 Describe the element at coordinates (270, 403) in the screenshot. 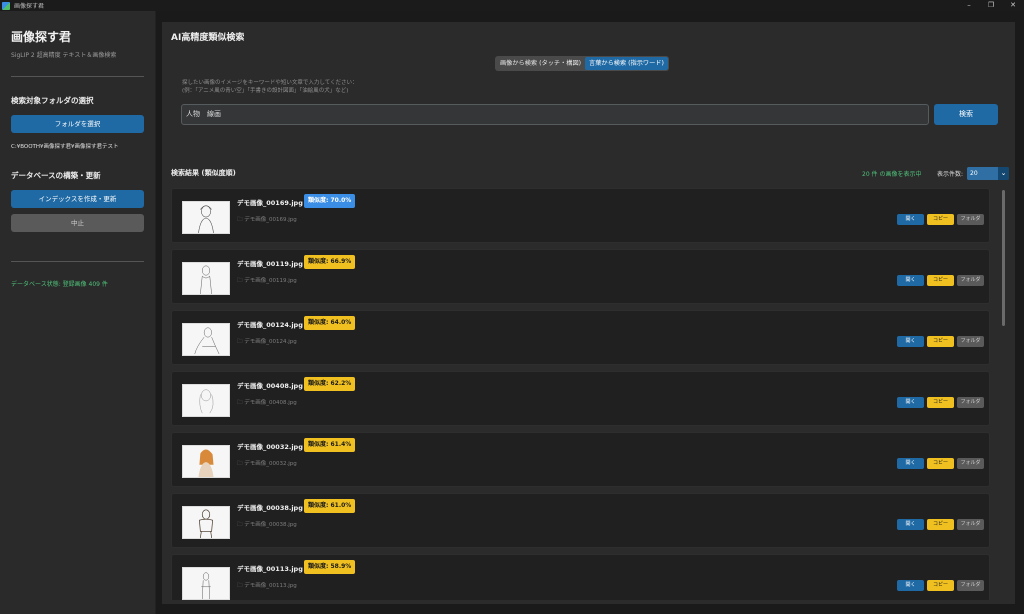

I see `result-file-path: デモ画像_00408.jpg` at that location.